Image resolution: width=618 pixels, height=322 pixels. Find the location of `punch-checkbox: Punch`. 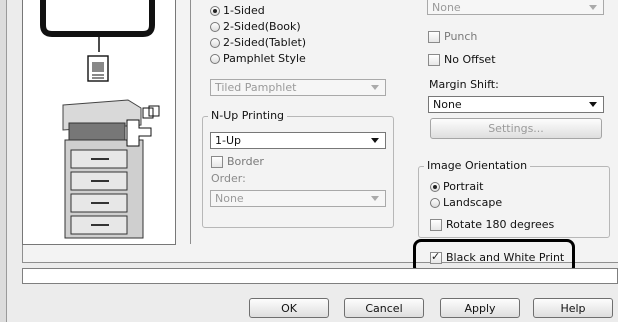

punch-checkbox: Punch is located at coordinates (452, 36).